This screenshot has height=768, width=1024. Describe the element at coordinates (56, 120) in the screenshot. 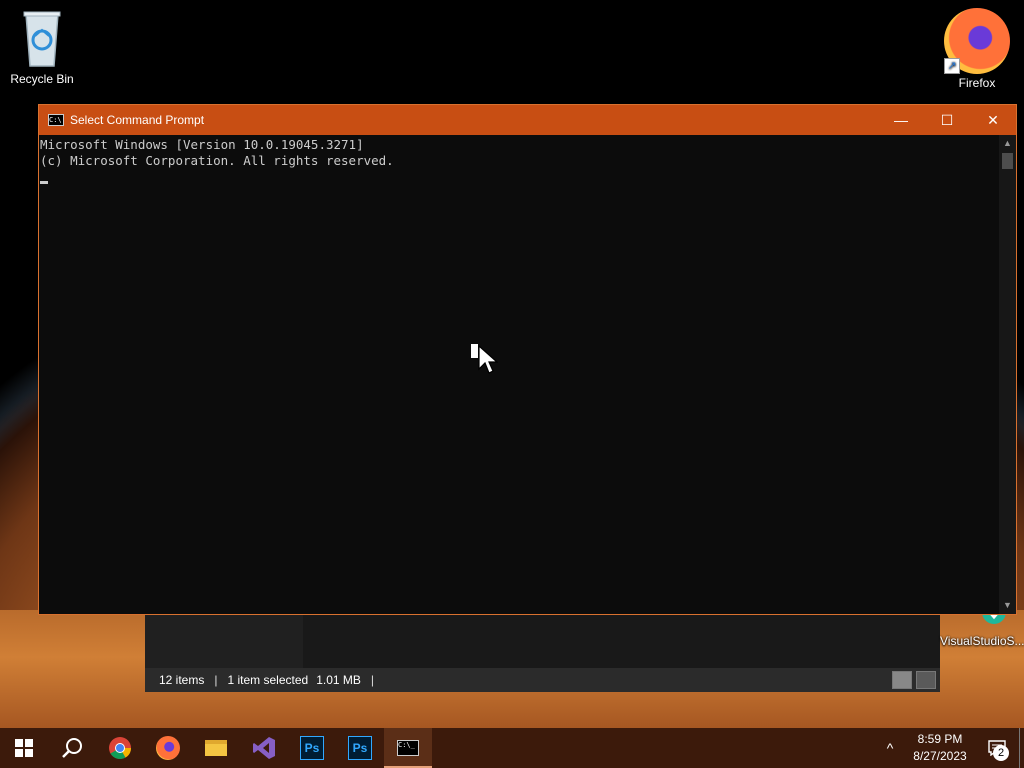

I see `command-prompt-icon: C:\` at that location.